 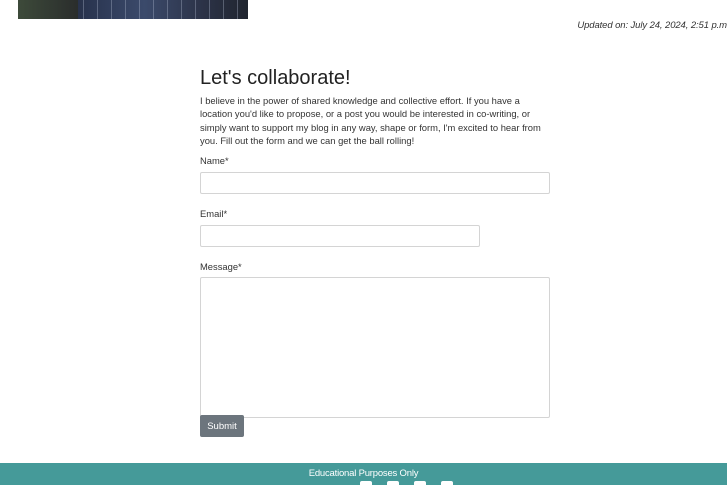 What do you see at coordinates (393, 483) in the screenshot?
I see `twitter-icon` at bounding box center [393, 483].